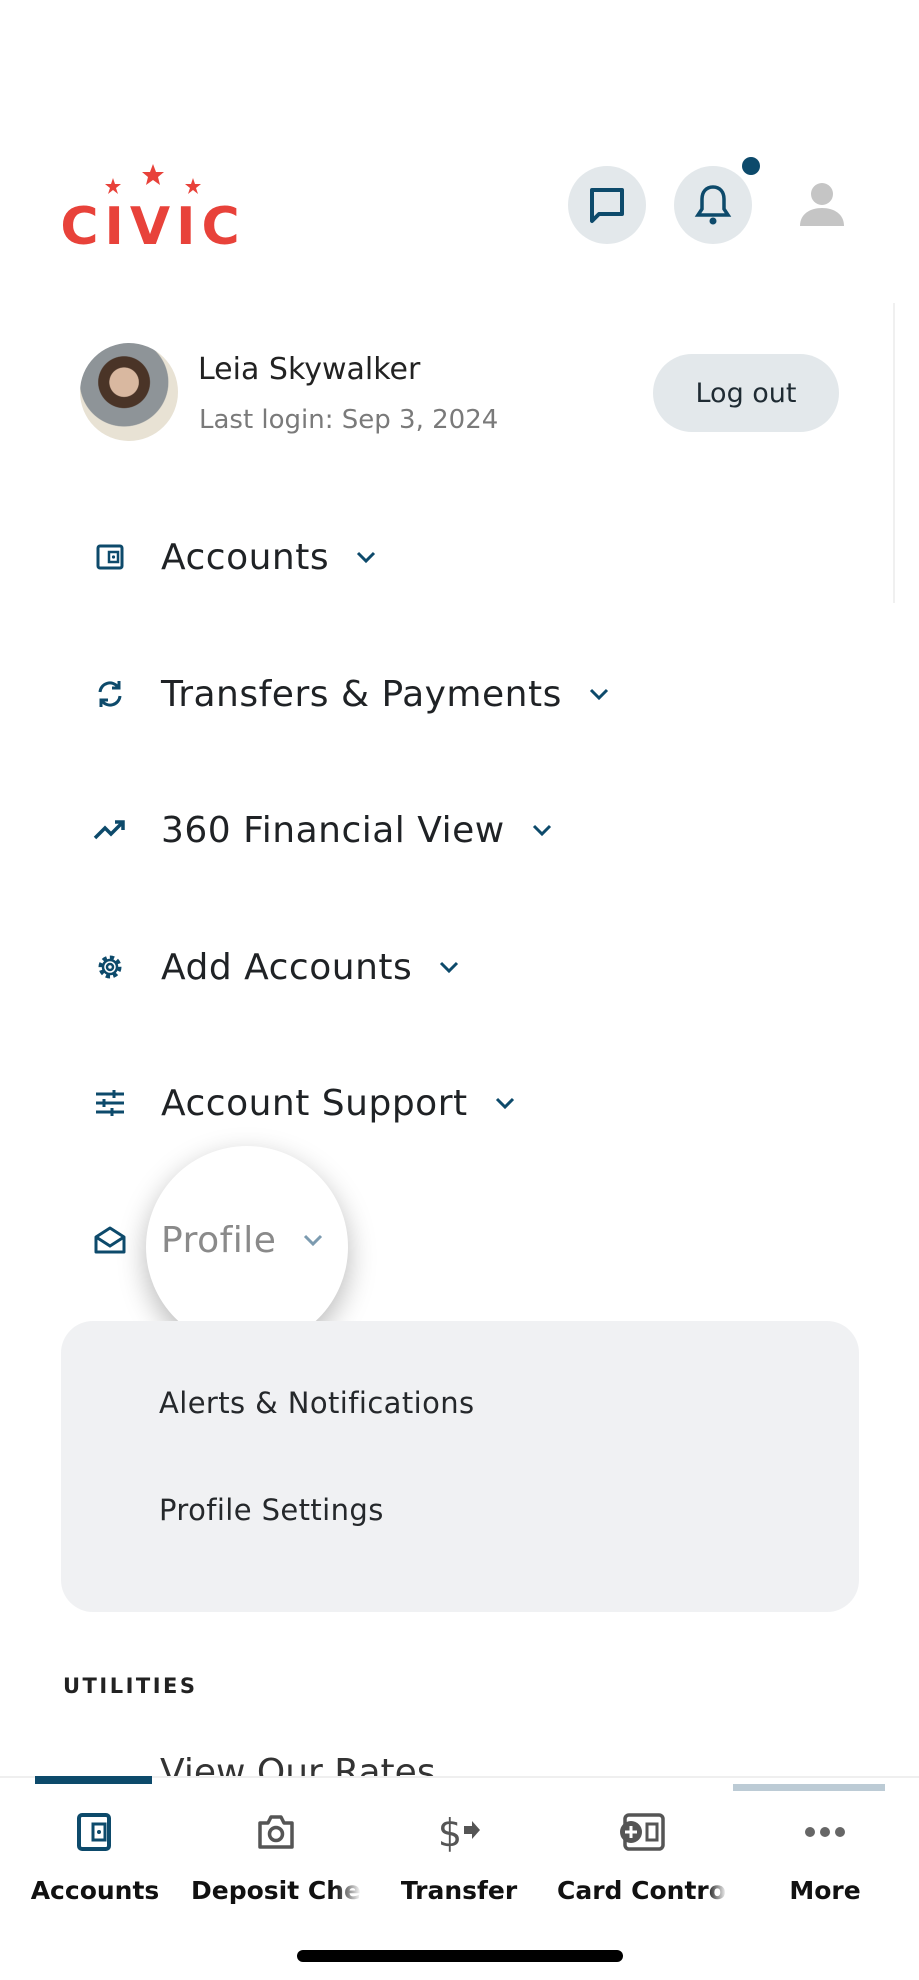  What do you see at coordinates (825, 1832) in the screenshot?
I see `more-dots-icon` at bounding box center [825, 1832].